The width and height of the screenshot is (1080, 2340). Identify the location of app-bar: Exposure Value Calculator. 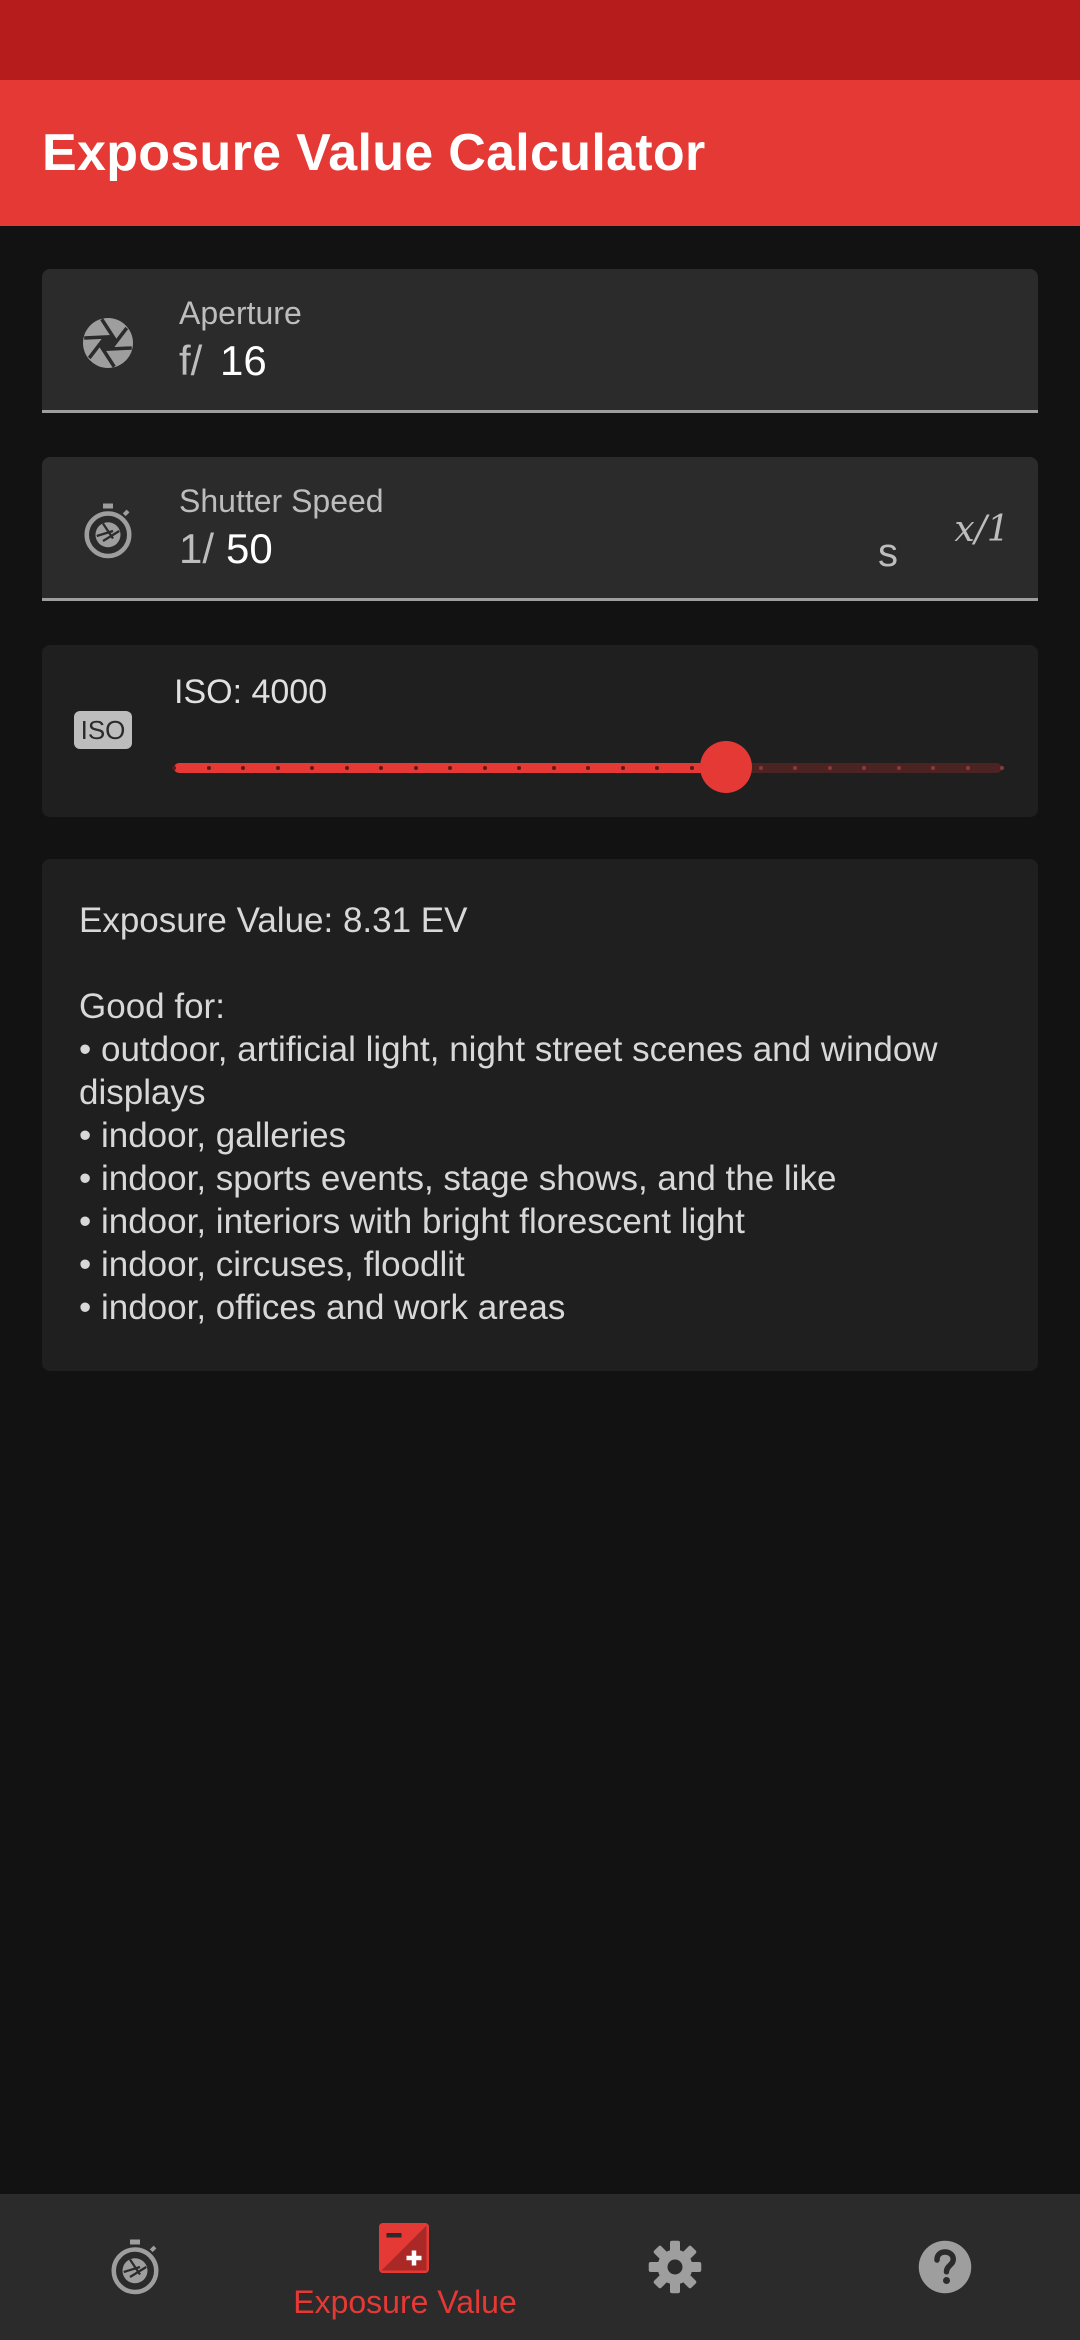
(540, 153).